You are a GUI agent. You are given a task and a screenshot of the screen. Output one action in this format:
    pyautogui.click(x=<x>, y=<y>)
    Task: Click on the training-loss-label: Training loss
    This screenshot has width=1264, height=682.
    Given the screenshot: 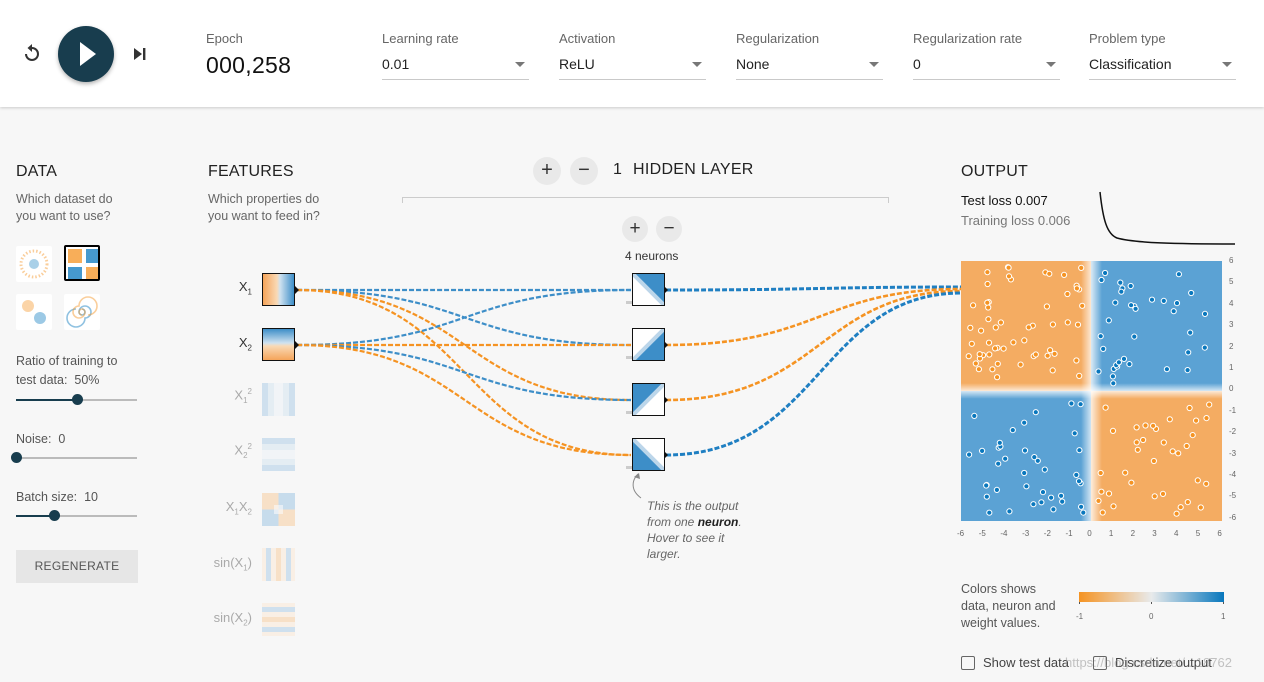 What is the action you would take?
    pyautogui.click(x=998, y=220)
    